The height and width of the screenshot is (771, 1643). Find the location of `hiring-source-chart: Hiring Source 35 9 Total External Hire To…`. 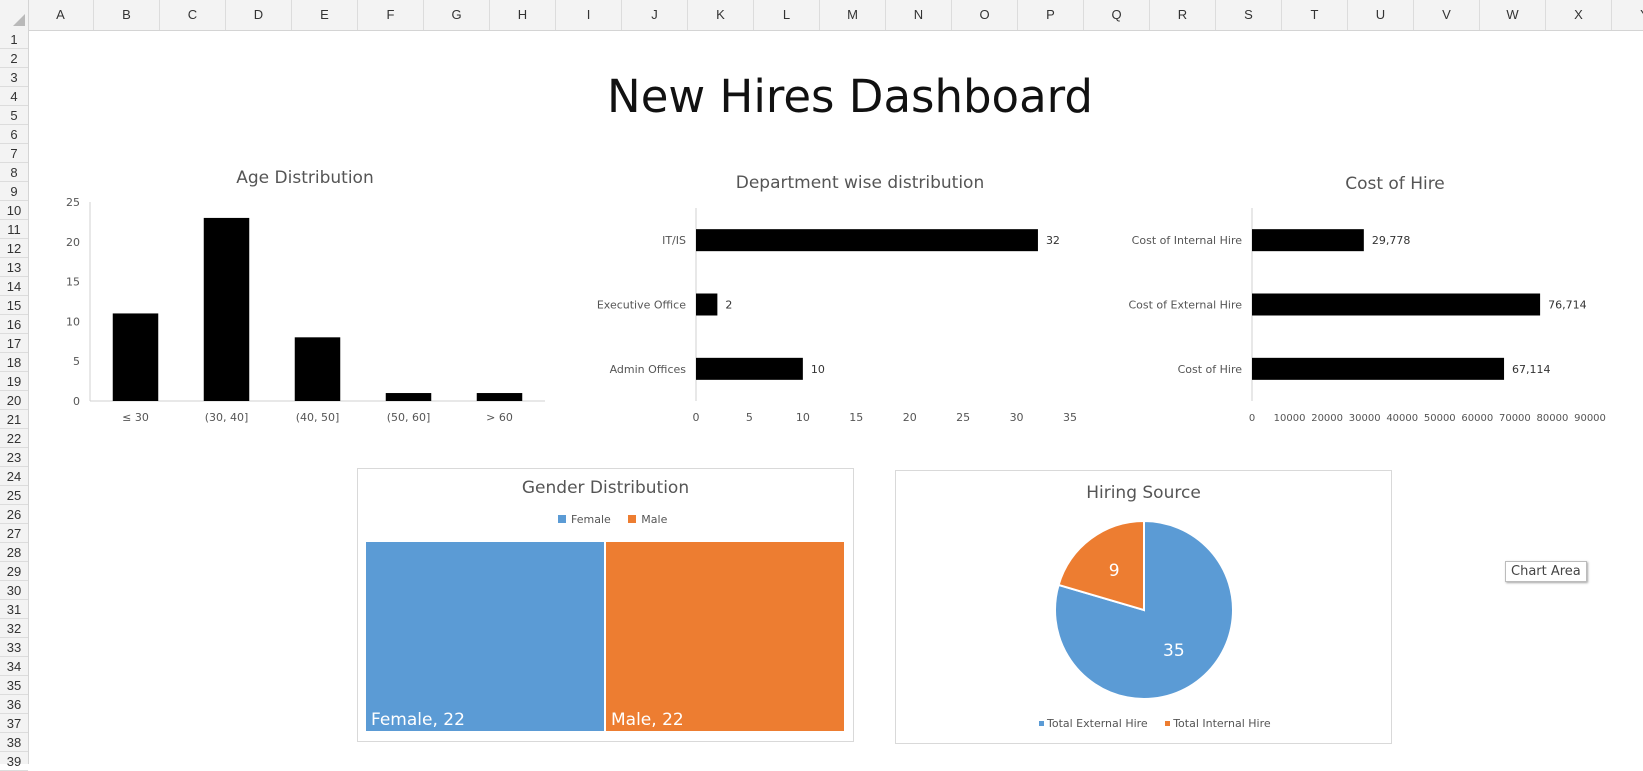

hiring-source-chart: Hiring Source 35 9 Total External Hire To… is located at coordinates (1143, 607).